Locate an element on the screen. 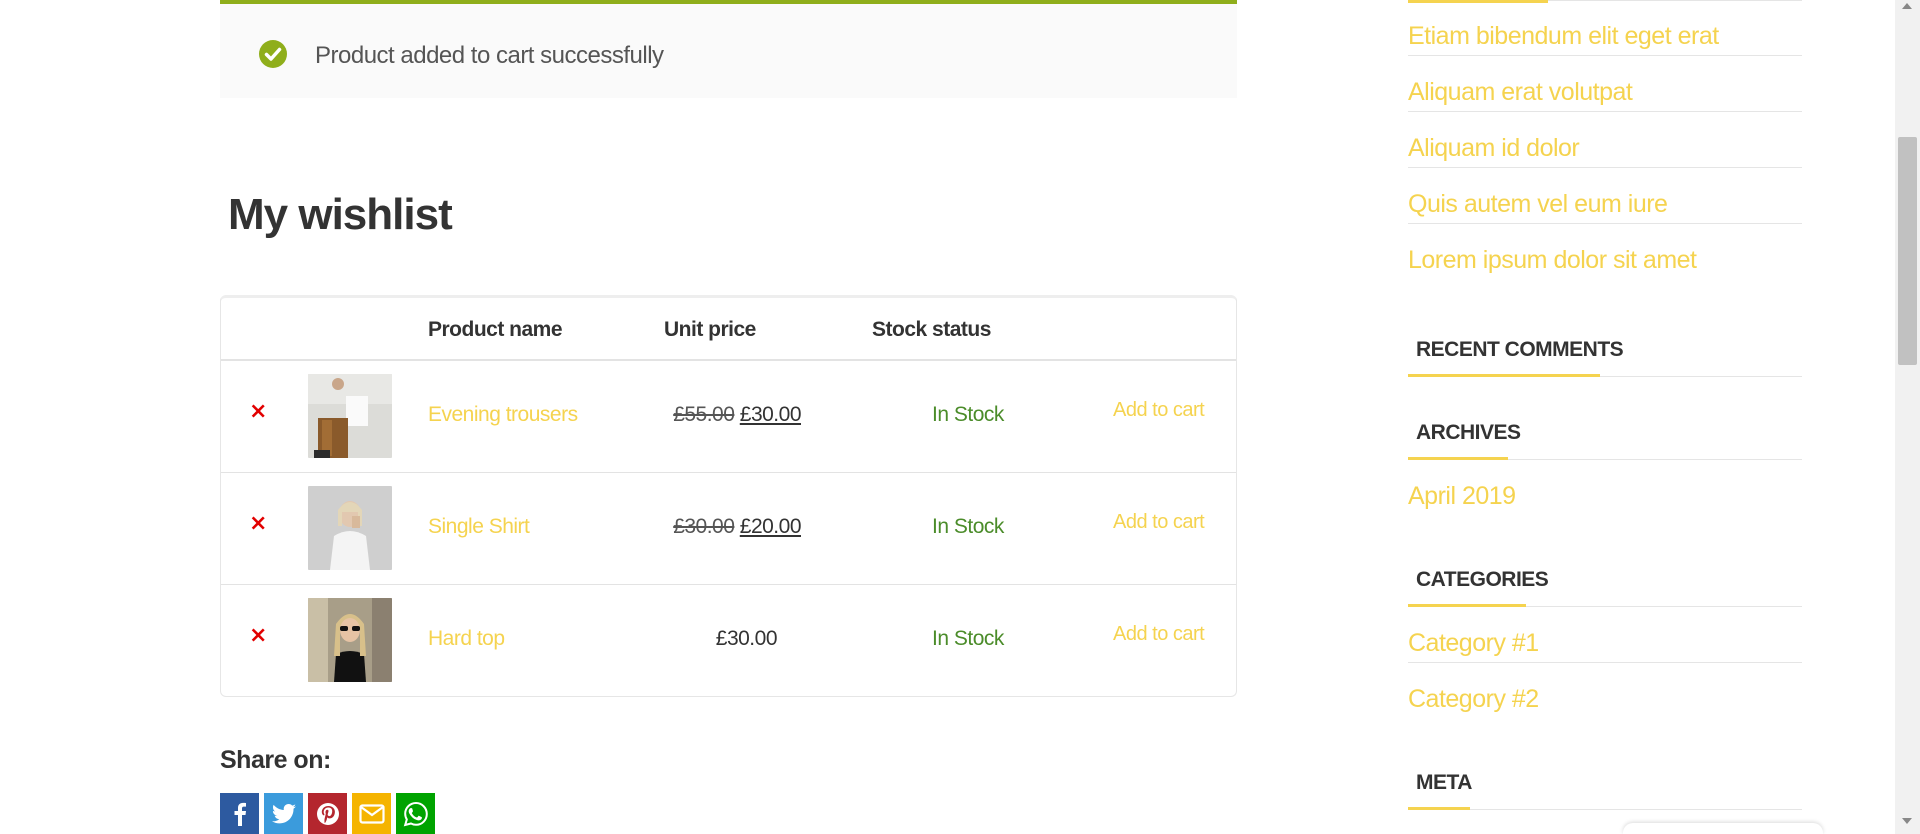 This screenshot has height=834, width=1920. widget-title-text: ARCHIVES is located at coordinates (1468, 432).